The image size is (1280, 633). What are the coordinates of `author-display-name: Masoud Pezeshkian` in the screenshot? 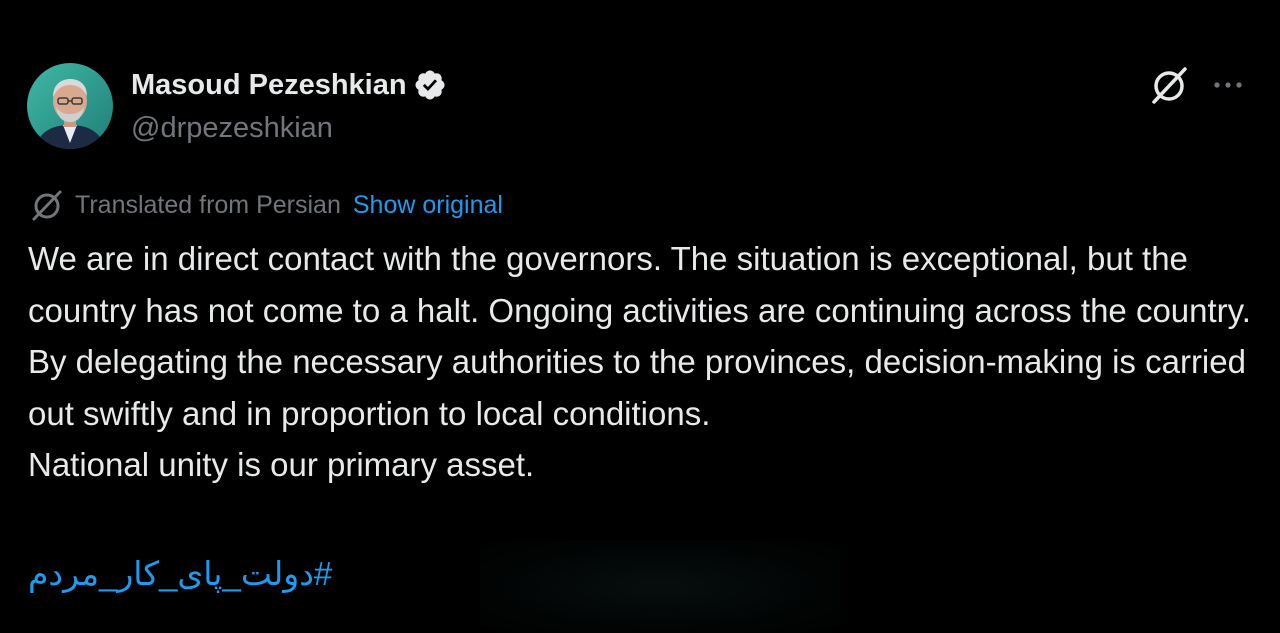 It's located at (269, 85).